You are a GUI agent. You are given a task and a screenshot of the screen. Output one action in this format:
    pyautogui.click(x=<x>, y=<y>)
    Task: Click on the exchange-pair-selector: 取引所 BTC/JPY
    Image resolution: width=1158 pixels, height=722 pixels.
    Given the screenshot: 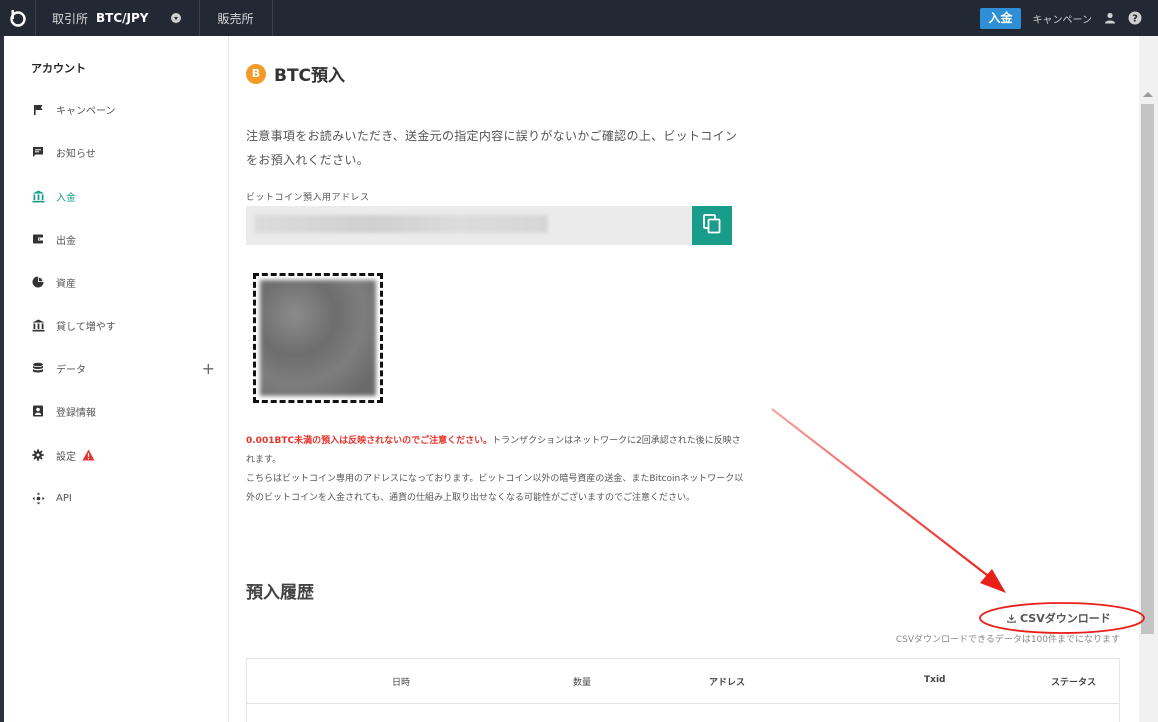 What is the action you would take?
    pyautogui.click(x=118, y=18)
    